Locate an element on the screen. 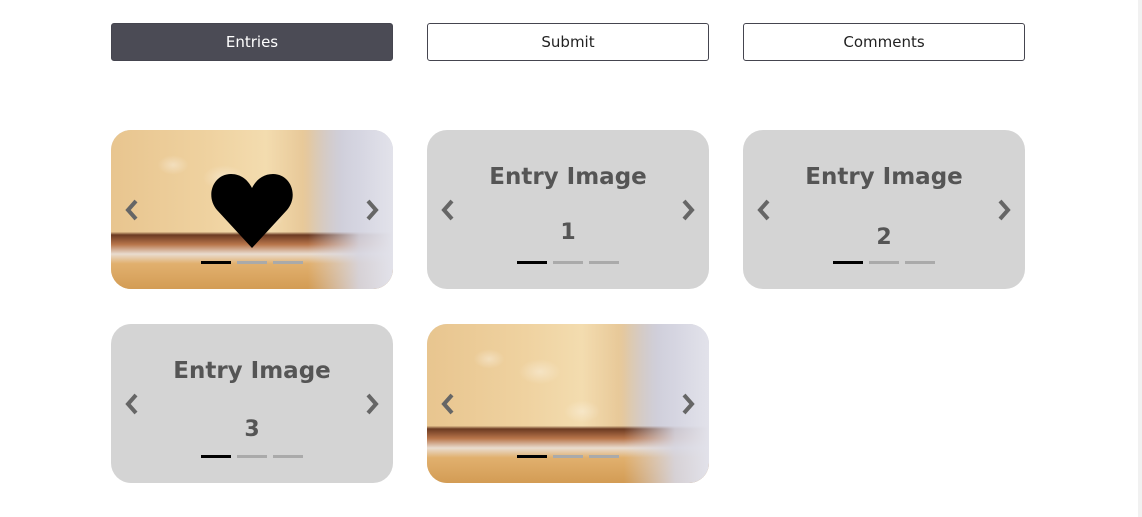  entry-photo is located at coordinates (568, 403).